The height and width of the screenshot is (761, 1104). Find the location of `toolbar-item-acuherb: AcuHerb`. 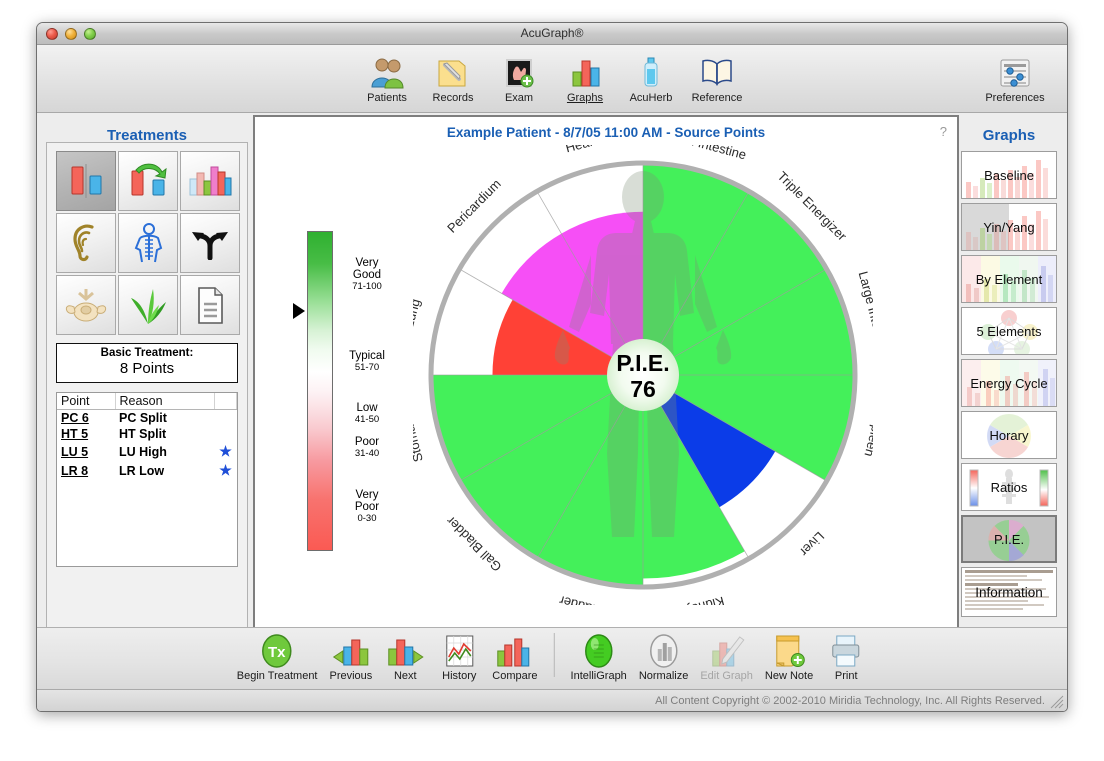

toolbar-item-acuherb: AcuHerb is located at coordinates (651, 77).